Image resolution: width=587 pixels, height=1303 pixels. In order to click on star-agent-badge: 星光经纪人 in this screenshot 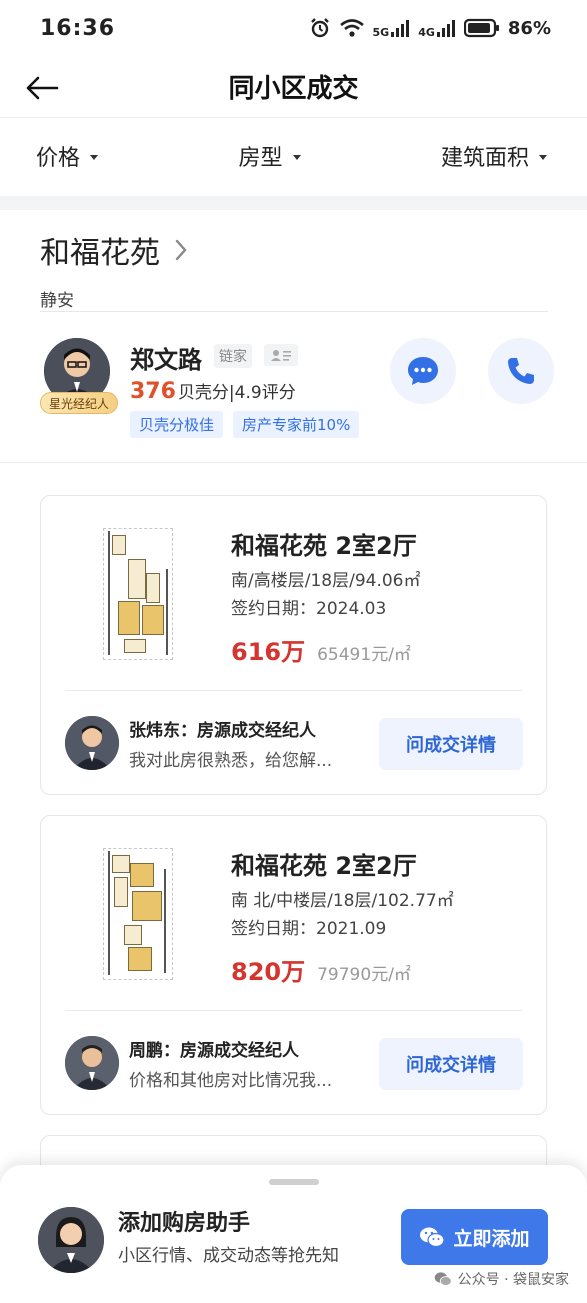, I will do `click(79, 403)`.